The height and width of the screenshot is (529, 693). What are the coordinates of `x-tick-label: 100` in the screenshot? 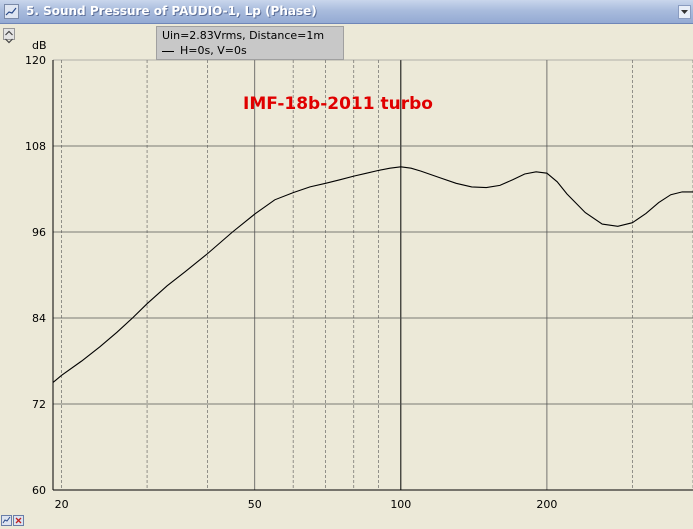 It's located at (400, 504).